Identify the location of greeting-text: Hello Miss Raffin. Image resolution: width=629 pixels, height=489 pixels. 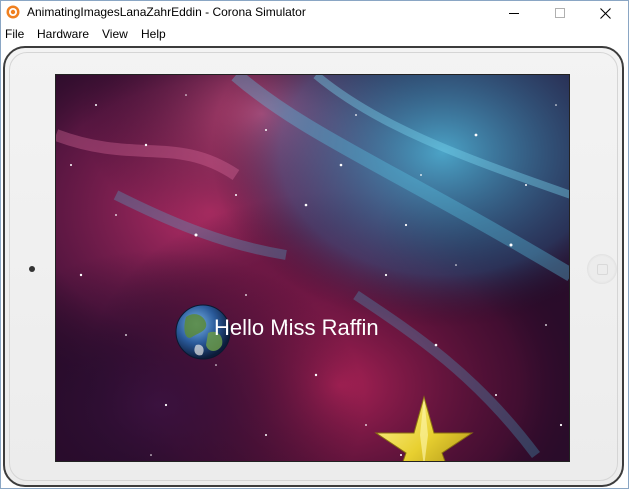
(296, 327).